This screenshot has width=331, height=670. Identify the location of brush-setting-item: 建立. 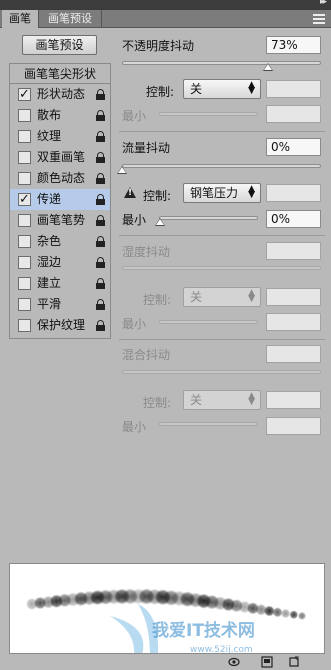
(60, 283).